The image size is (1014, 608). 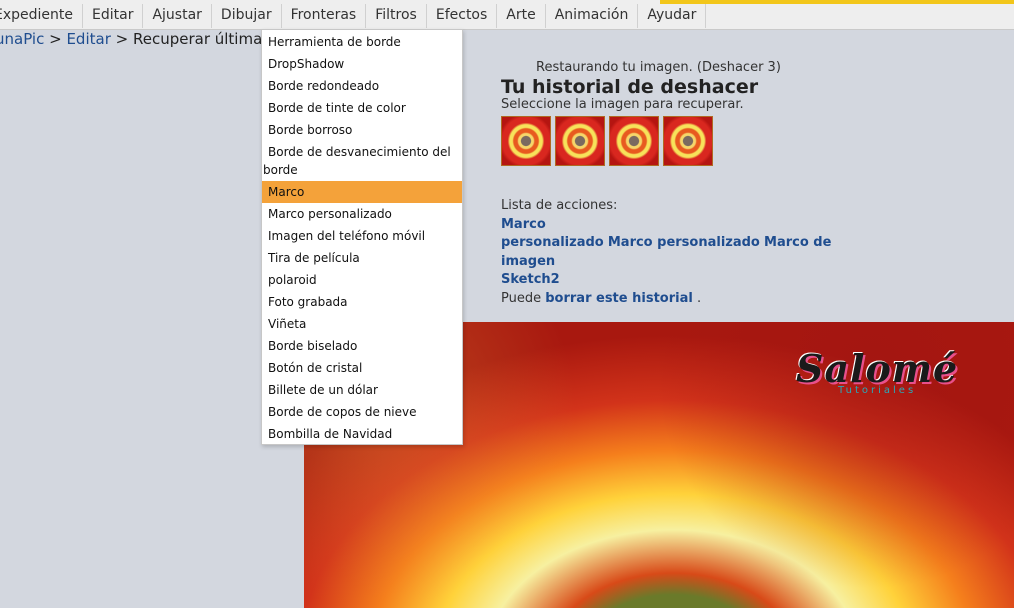 What do you see at coordinates (672, 16) in the screenshot?
I see `menu-ayudar: Ayudar` at bounding box center [672, 16].